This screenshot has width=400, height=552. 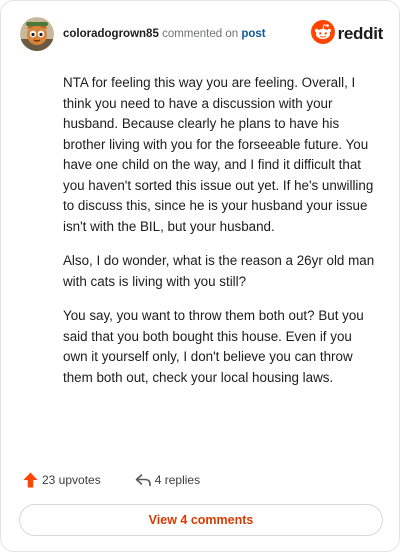 I want to click on reply-count: 4 replies, so click(x=177, y=480).